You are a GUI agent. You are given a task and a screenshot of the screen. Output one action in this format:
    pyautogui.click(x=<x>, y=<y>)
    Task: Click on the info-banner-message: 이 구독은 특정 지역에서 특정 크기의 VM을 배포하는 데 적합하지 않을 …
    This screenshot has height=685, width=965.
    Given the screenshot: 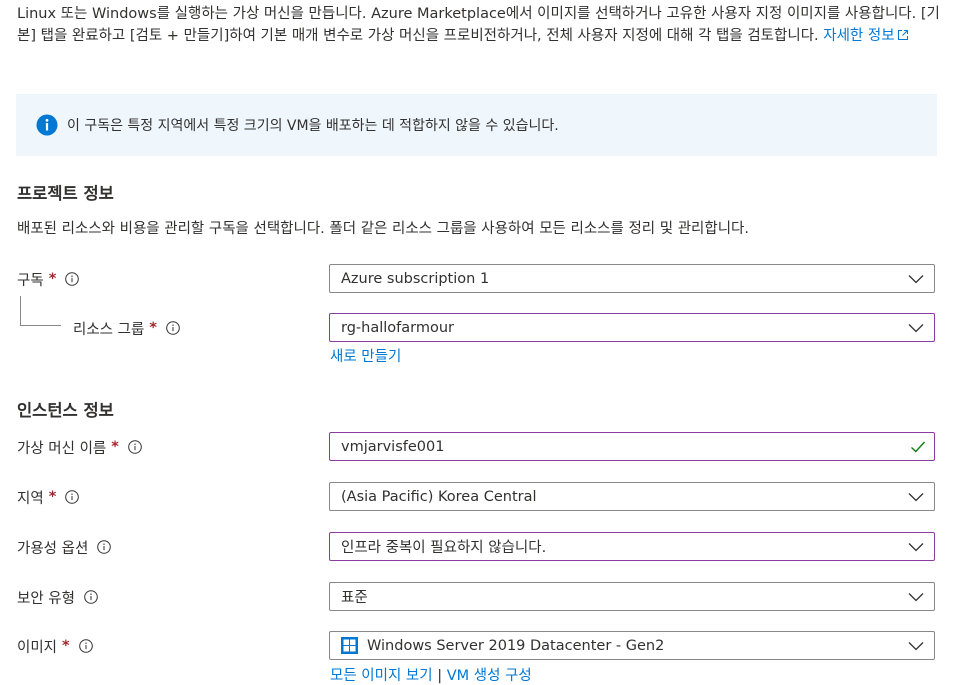 What is the action you would take?
    pyautogui.click(x=313, y=126)
    